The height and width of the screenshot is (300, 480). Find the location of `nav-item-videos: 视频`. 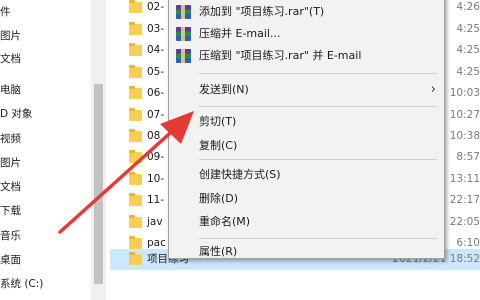

nav-item-videos: 视频 is located at coordinates (10, 139).